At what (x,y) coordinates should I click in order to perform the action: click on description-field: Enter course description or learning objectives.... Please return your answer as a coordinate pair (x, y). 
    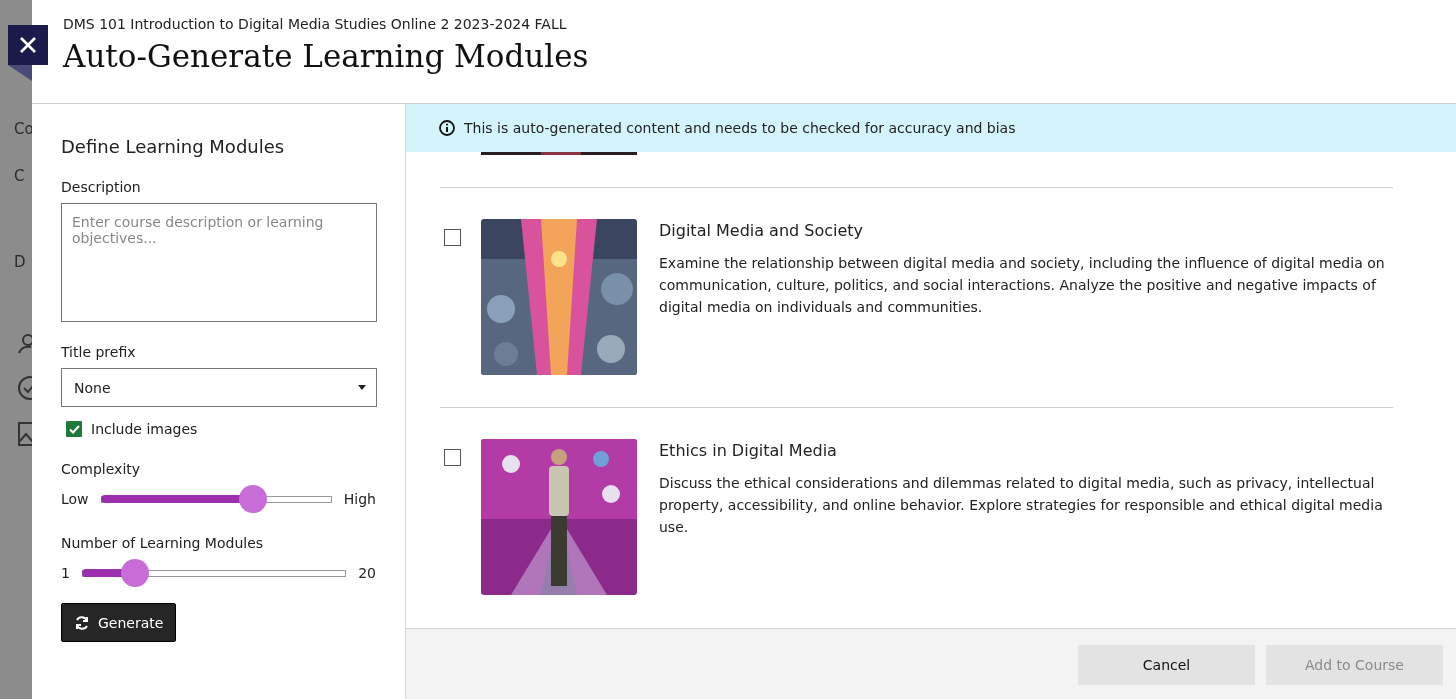
    Looking at the image, I should click on (219, 262).